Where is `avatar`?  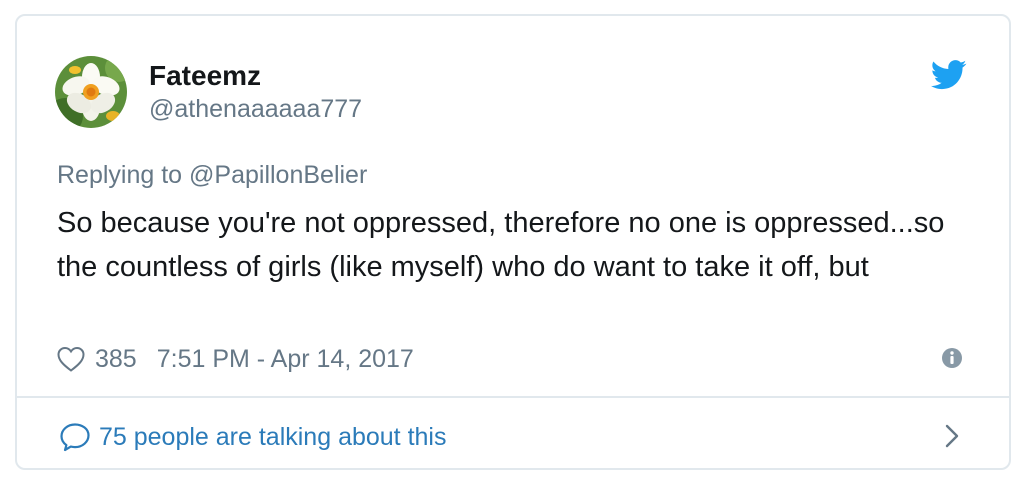 avatar is located at coordinates (91, 92).